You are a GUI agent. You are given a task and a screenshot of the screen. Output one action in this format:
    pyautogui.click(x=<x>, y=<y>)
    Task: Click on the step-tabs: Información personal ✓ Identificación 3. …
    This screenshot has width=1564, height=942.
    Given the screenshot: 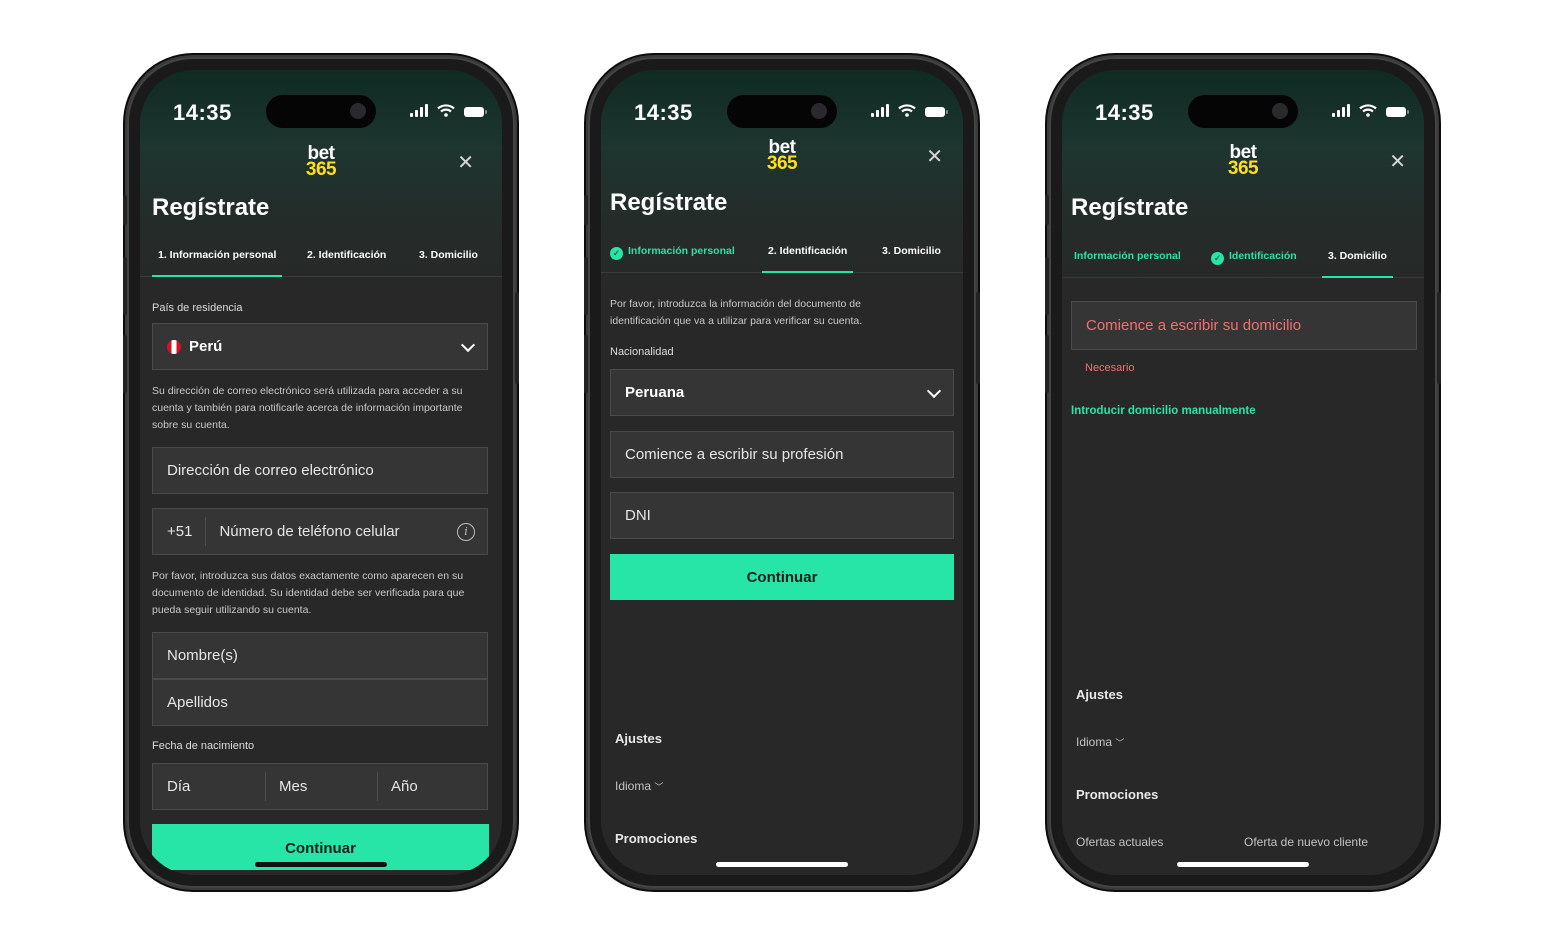 What is the action you would take?
    pyautogui.click(x=1243, y=260)
    